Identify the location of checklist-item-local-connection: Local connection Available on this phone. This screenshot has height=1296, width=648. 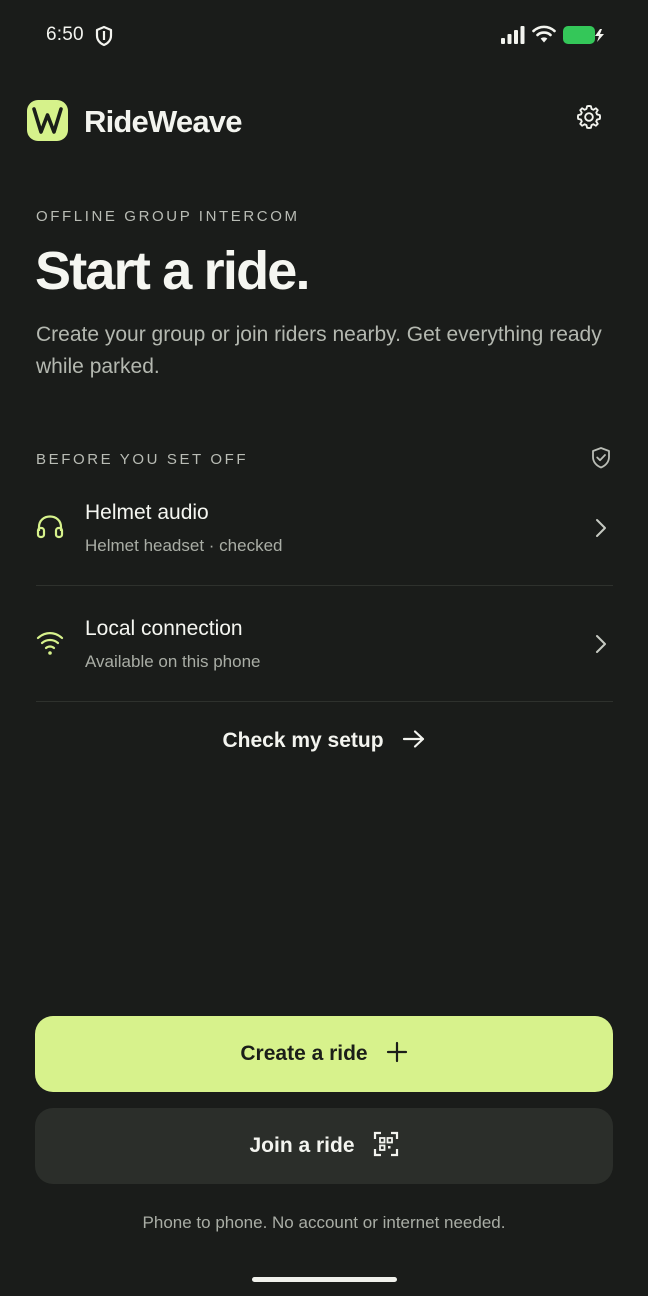
(324, 644).